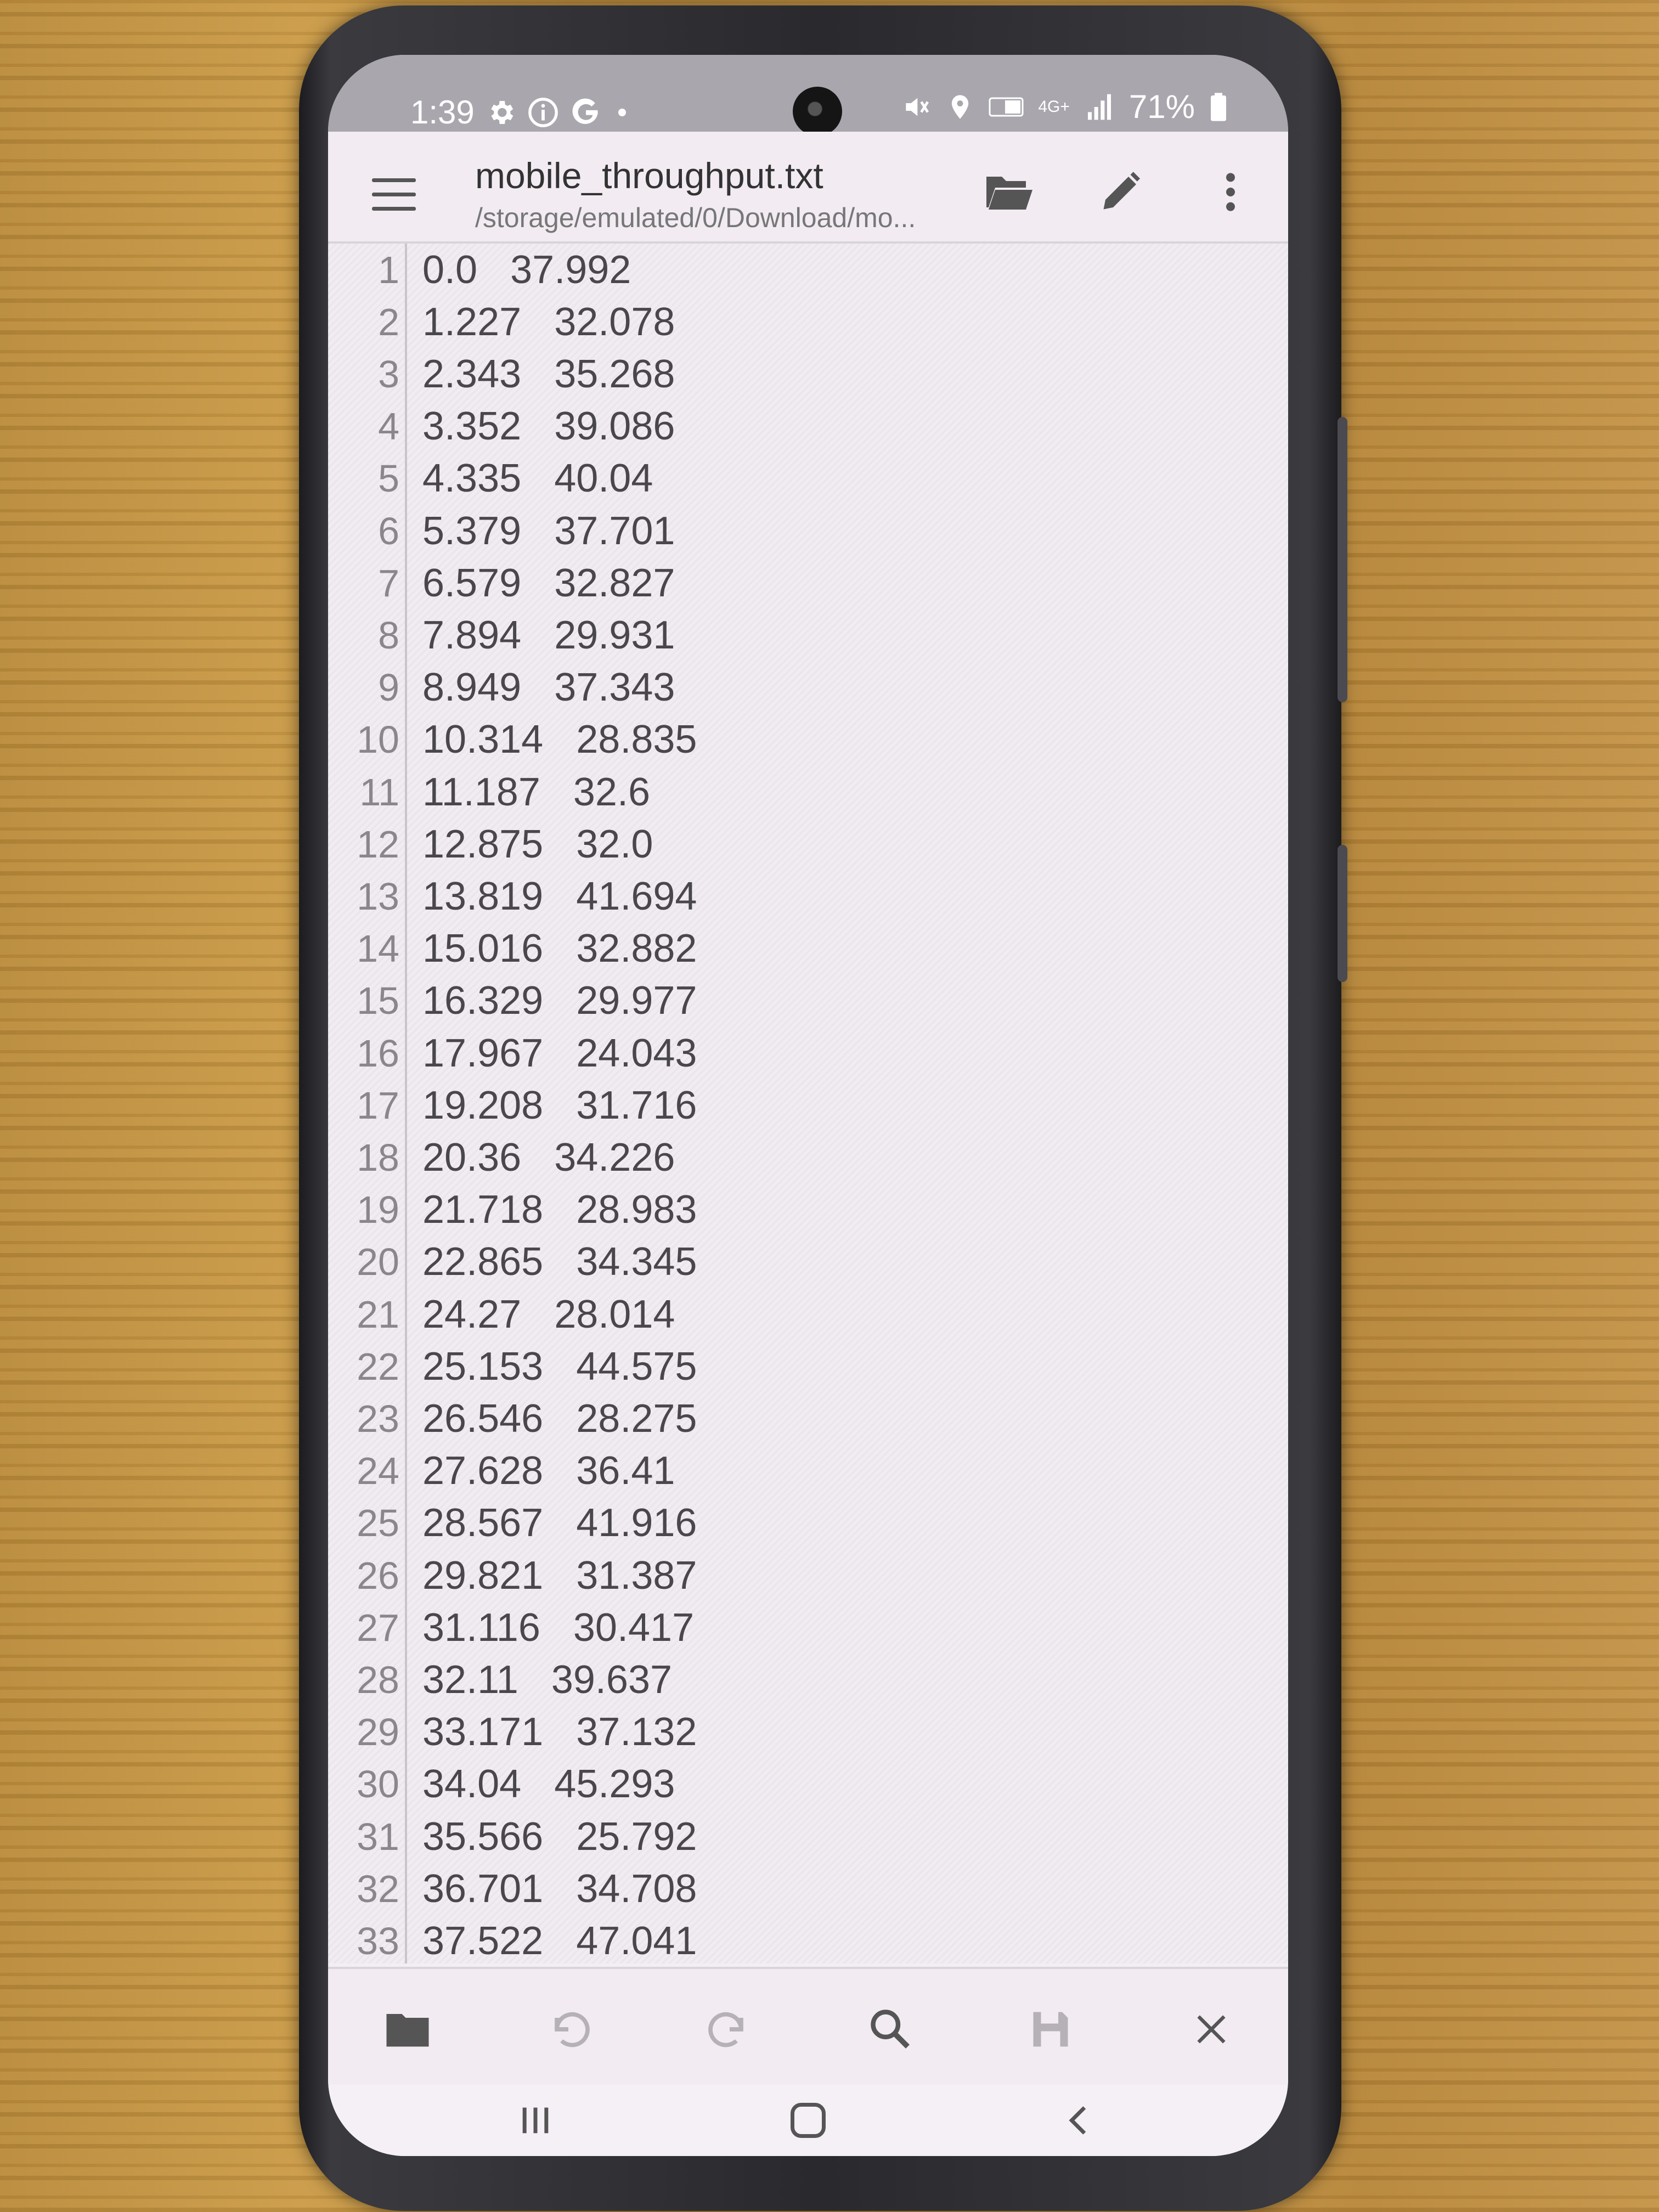 This screenshot has width=1659, height=2212. Describe the element at coordinates (547, 1679) in the screenshot. I see `line-text: 32.11 39.637` at that location.